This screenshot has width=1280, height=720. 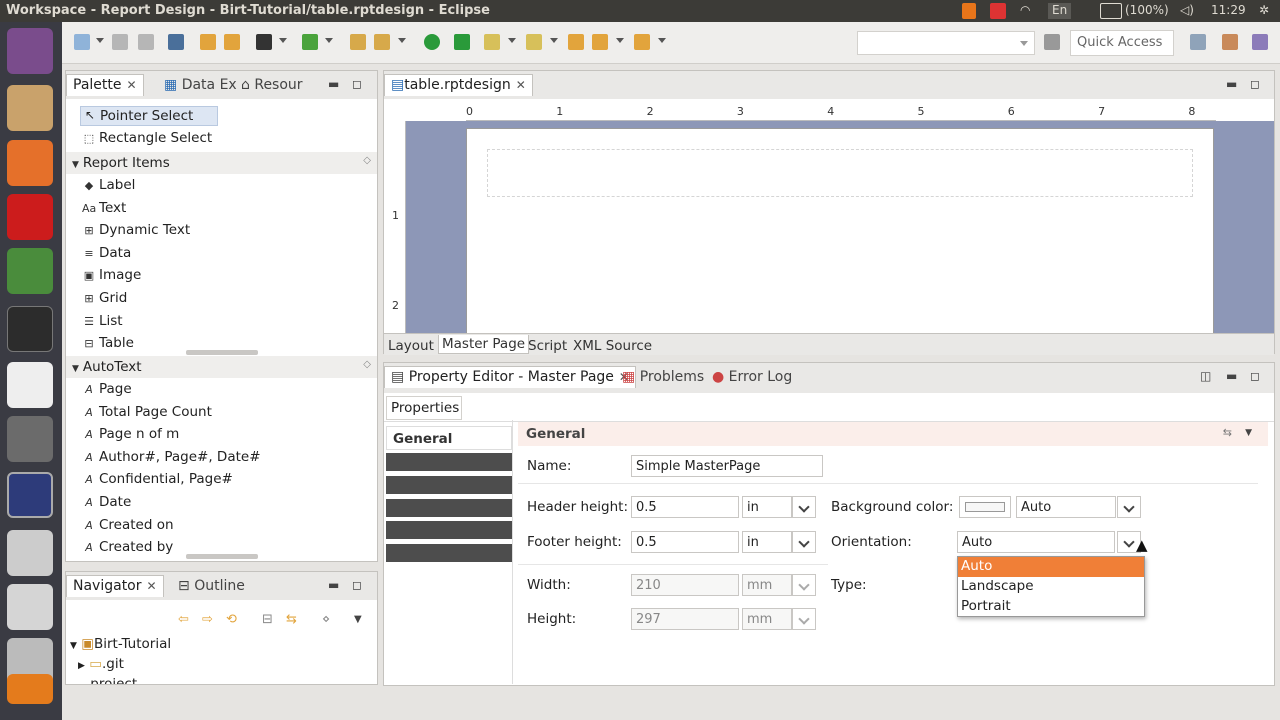 I want to click on palette-item-grid: ⊞ Grid, so click(x=104, y=300).